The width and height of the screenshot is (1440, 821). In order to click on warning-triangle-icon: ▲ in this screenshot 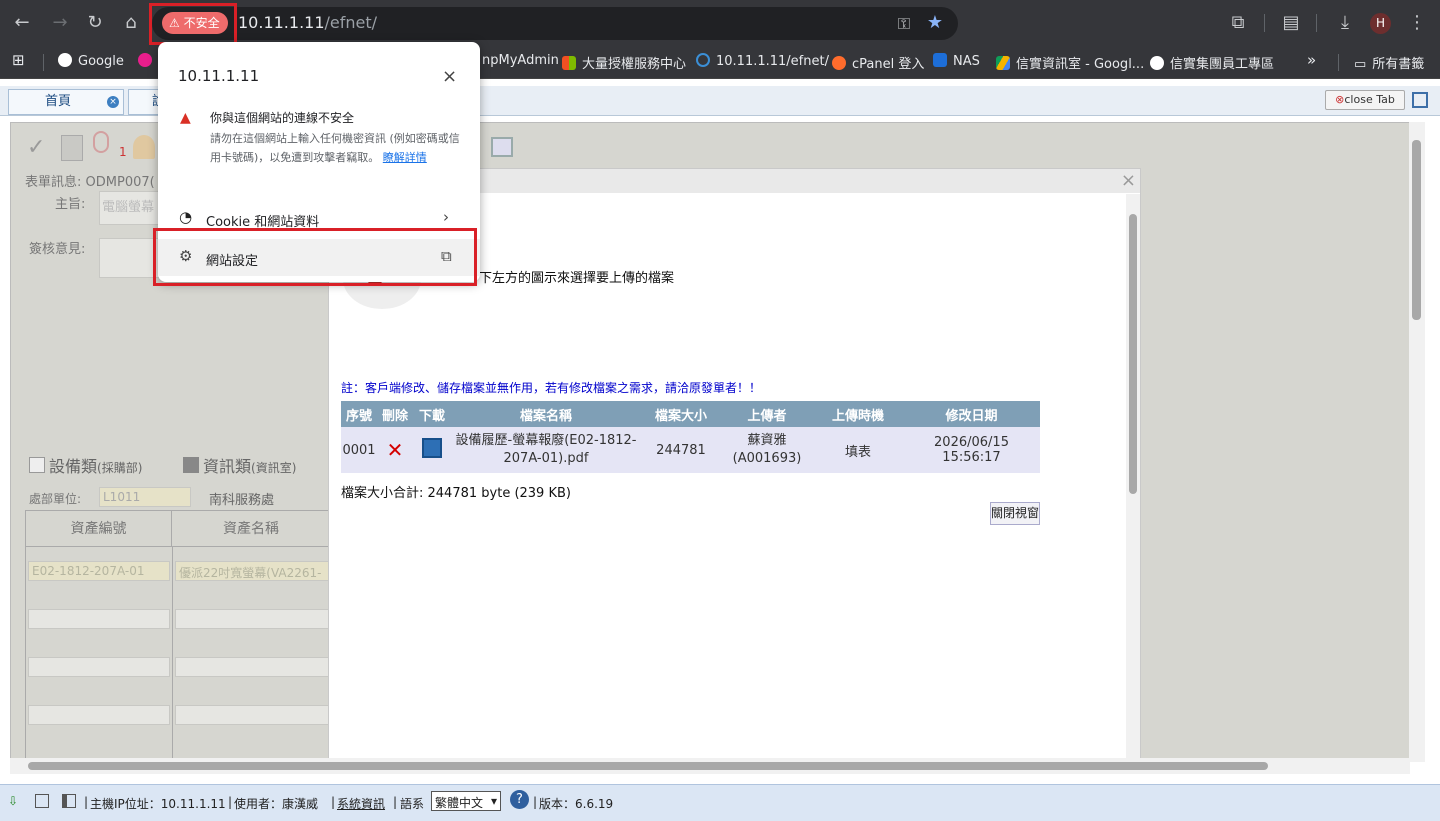, I will do `click(185, 118)`.